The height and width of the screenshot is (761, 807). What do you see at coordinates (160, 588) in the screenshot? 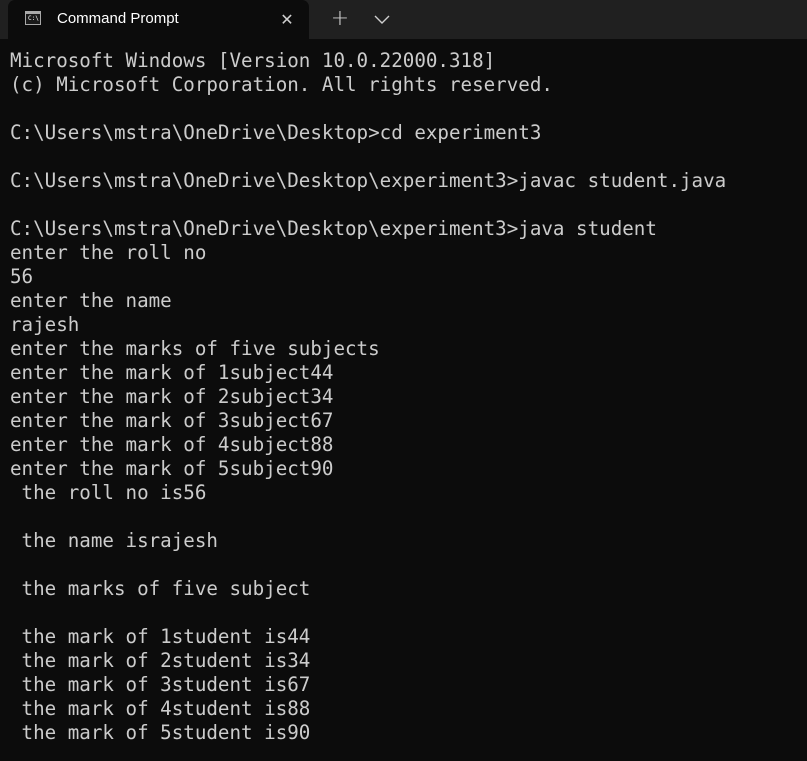
I see `terminal-line: the marks of five subject` at bounding box center [160, 588].